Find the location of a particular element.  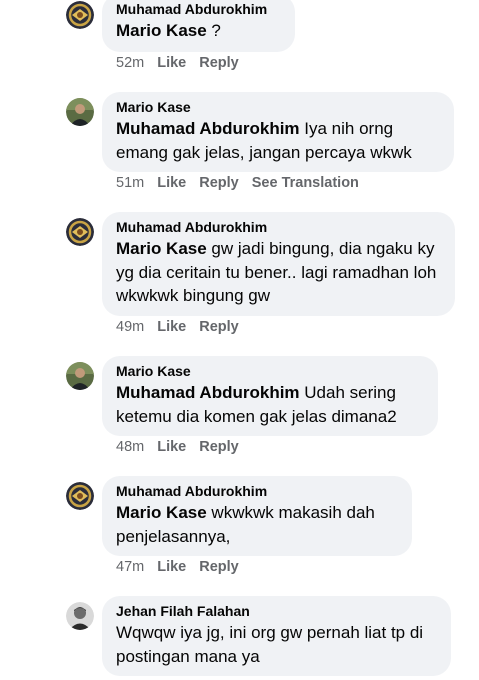

person-bw-avatar is located at coordinates (80, 616).